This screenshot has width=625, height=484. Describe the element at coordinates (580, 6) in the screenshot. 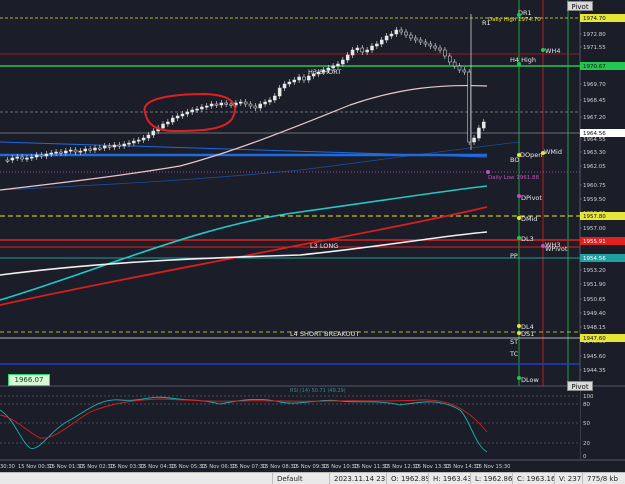

I see `pivot-button-top: Pivot` at that location.